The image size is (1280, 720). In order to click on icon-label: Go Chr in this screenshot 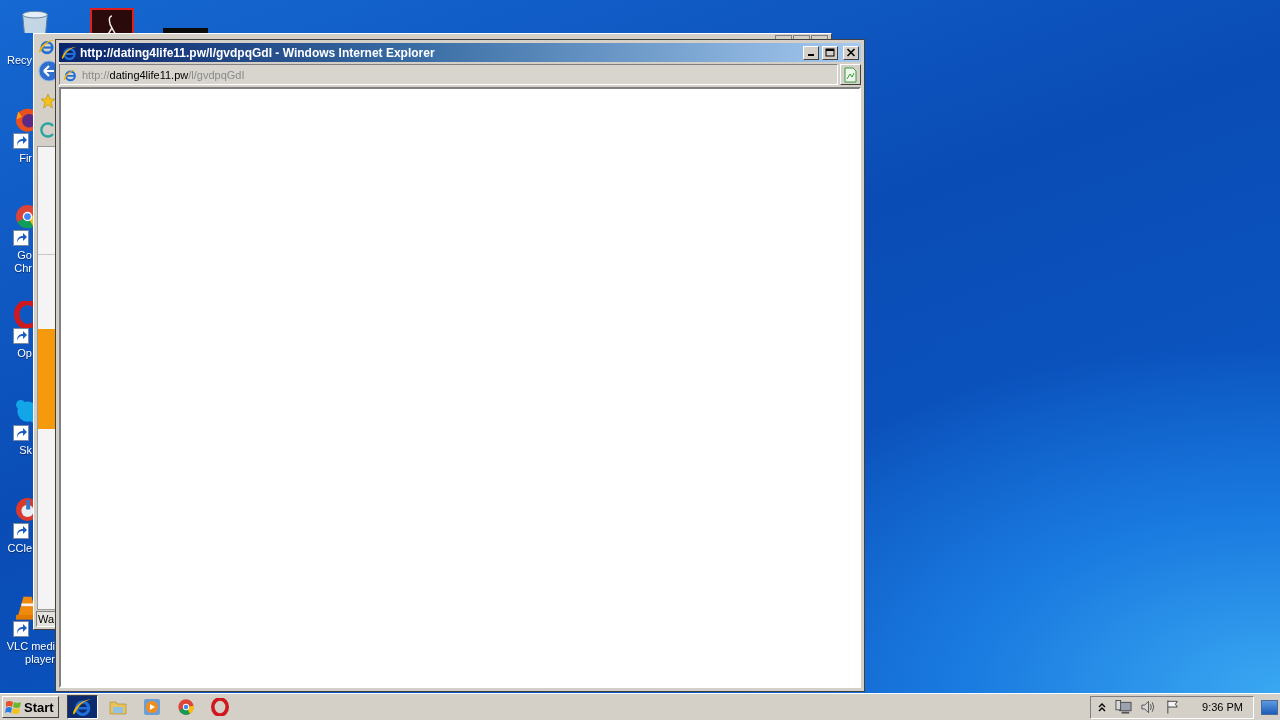, I will do `click(22, 262)`.